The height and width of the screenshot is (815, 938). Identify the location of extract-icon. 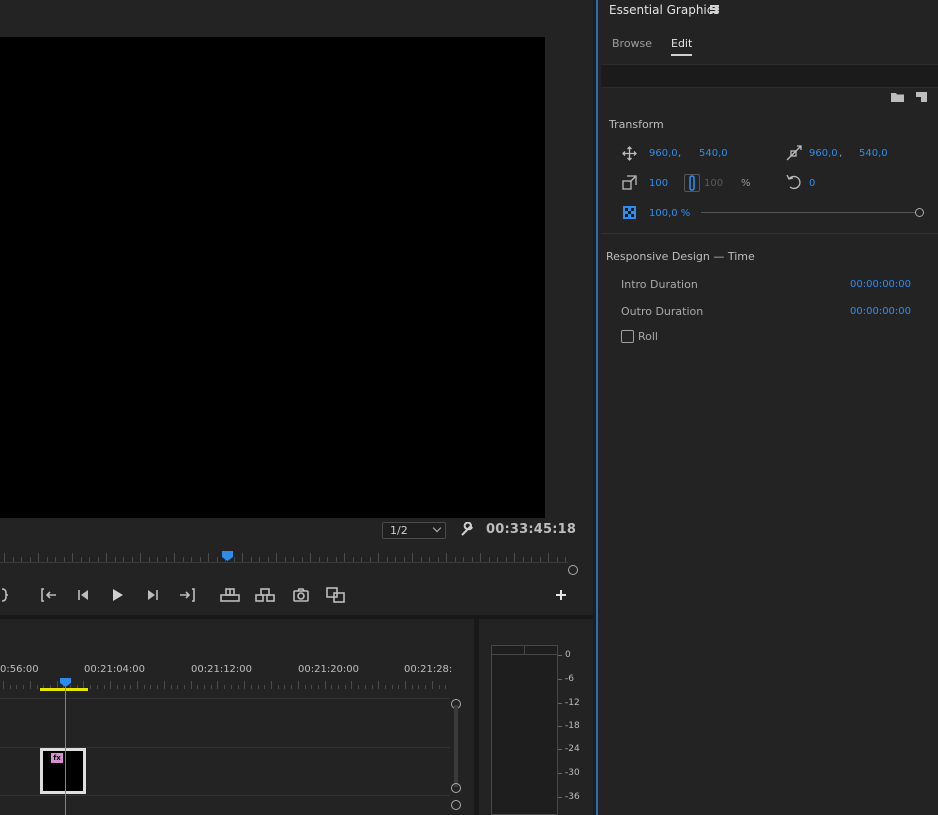
(265, 595).